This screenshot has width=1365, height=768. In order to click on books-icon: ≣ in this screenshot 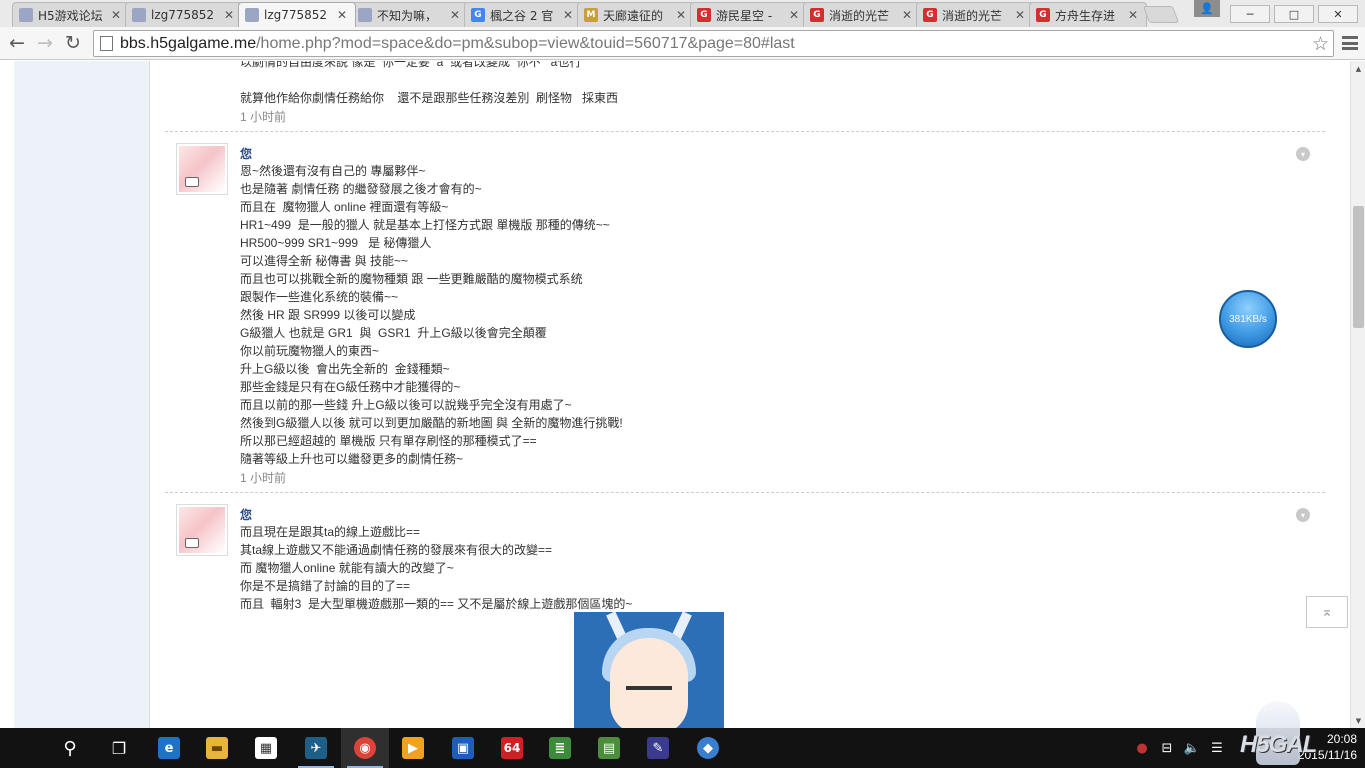, I will do `click(560, 748)`.